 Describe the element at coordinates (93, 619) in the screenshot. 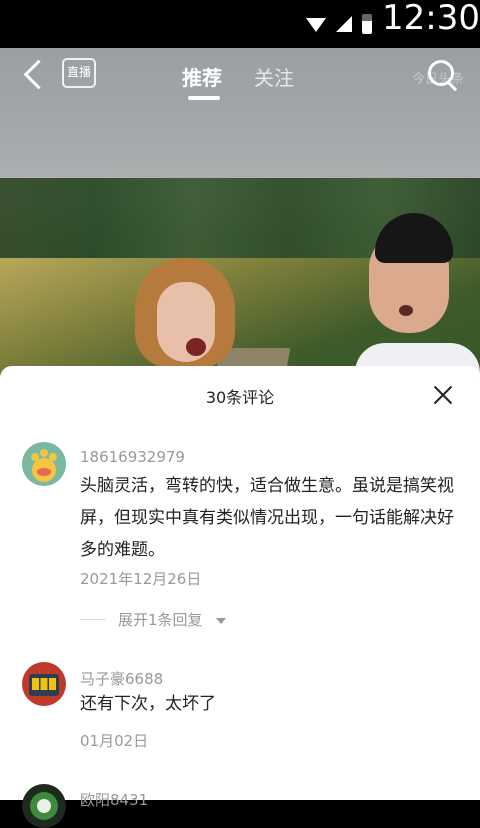

I see `reply-divider` at that location.